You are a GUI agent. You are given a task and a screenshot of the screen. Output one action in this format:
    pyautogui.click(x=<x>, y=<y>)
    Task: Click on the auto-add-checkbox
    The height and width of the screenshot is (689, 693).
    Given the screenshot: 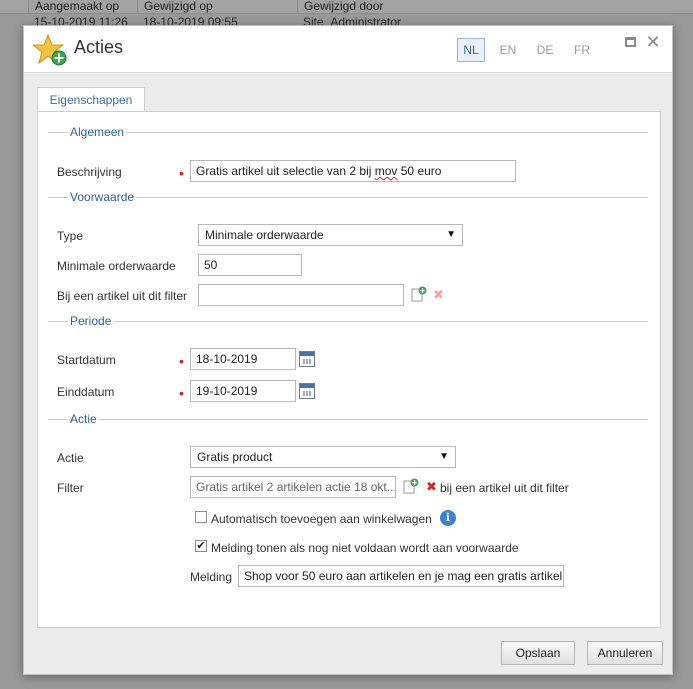 What is the action you would take?
    pyautogui.click(x=201, y=517)
    